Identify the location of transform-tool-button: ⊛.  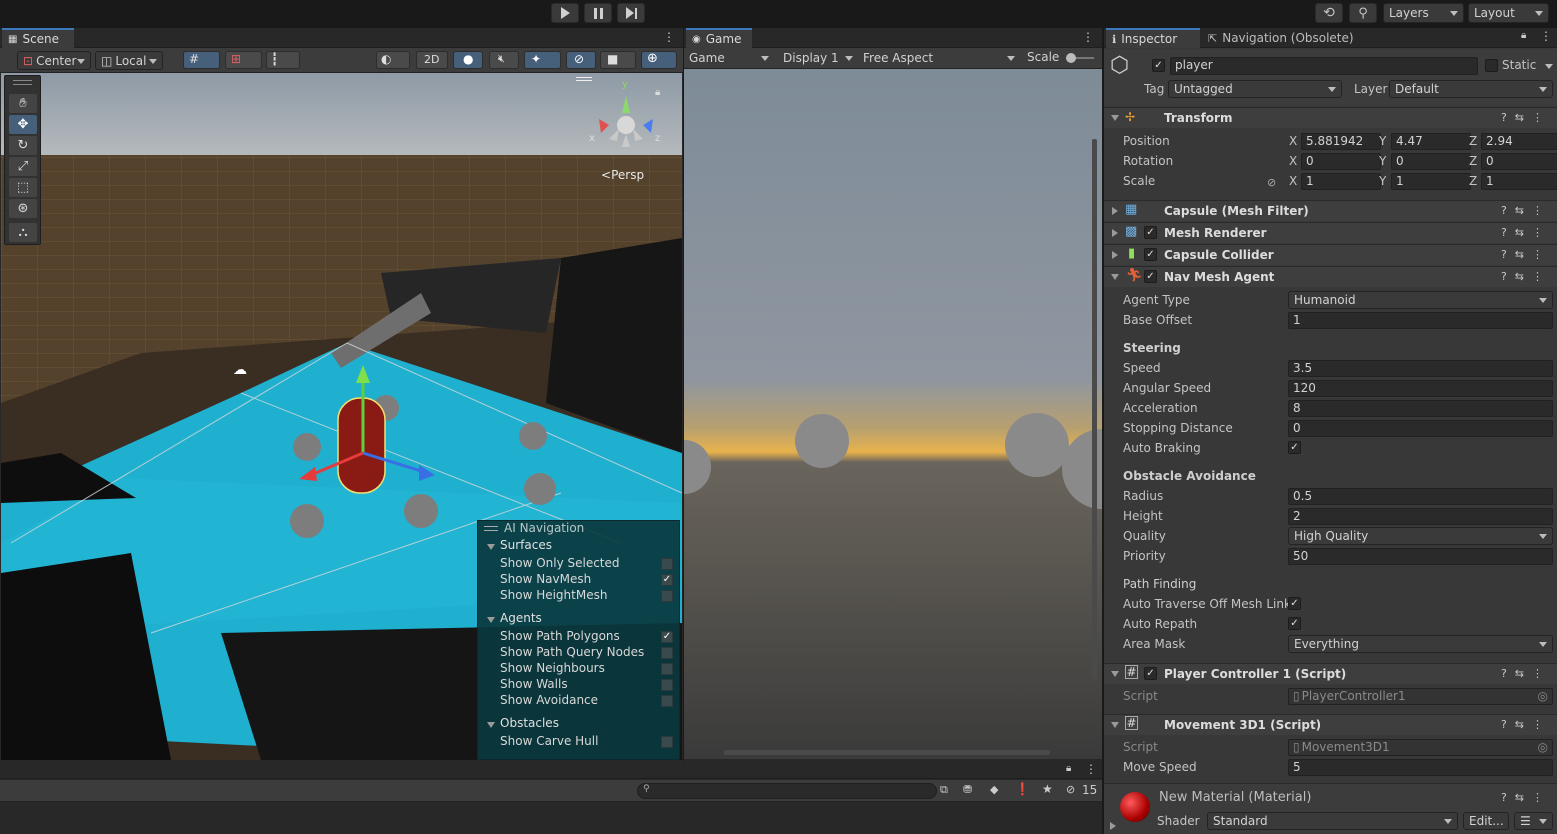
(23, 208).